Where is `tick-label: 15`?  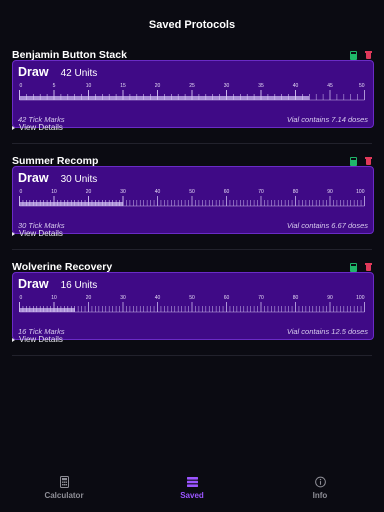 tick-label: 15 is located at coordinates (123, 86).